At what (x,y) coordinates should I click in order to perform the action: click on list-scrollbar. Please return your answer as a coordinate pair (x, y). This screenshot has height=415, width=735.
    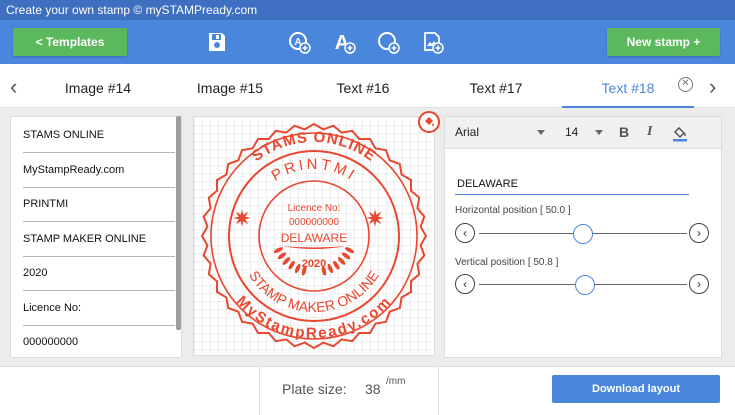
    Looking at the image, I should click on (178, 223).